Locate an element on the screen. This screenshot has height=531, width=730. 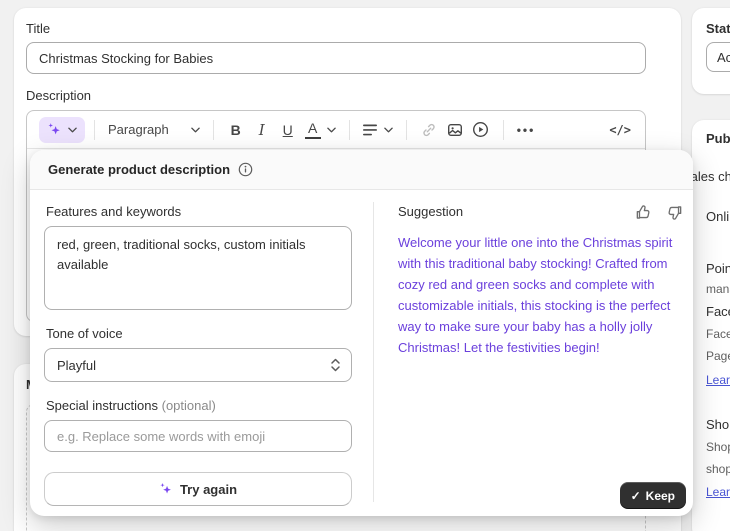
insert-link-button is located at coordinates (429, 130).